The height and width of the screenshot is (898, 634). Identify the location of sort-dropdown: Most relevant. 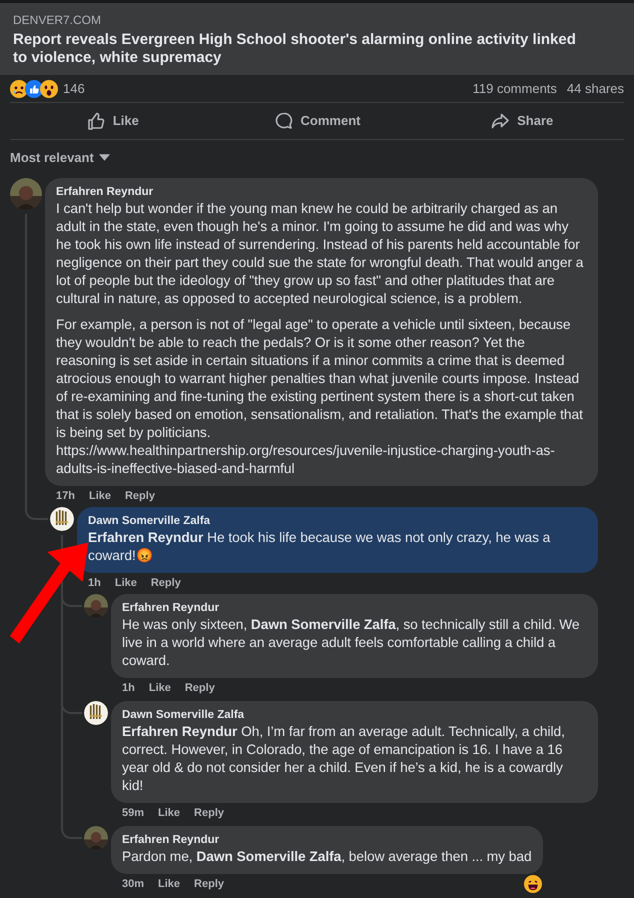
(60, 158).